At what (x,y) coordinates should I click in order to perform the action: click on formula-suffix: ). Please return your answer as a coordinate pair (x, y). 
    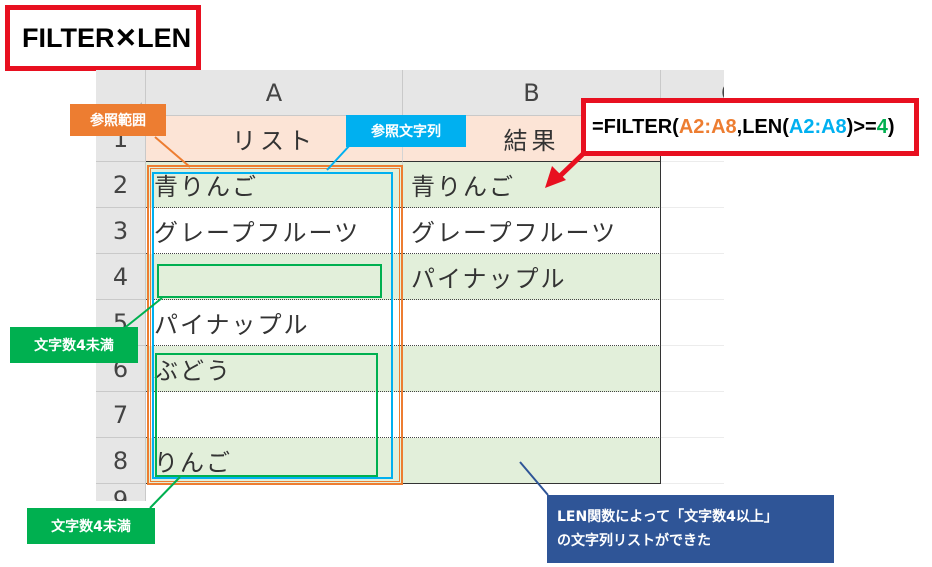
    Looking at the image, I should click on (891, 126).